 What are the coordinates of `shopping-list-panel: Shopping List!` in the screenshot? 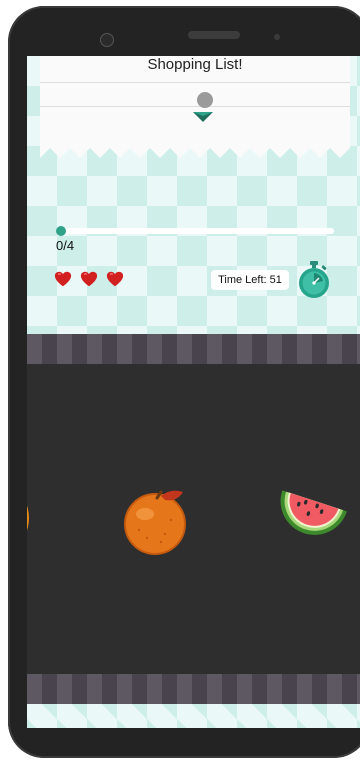 It's located at (195, 102).